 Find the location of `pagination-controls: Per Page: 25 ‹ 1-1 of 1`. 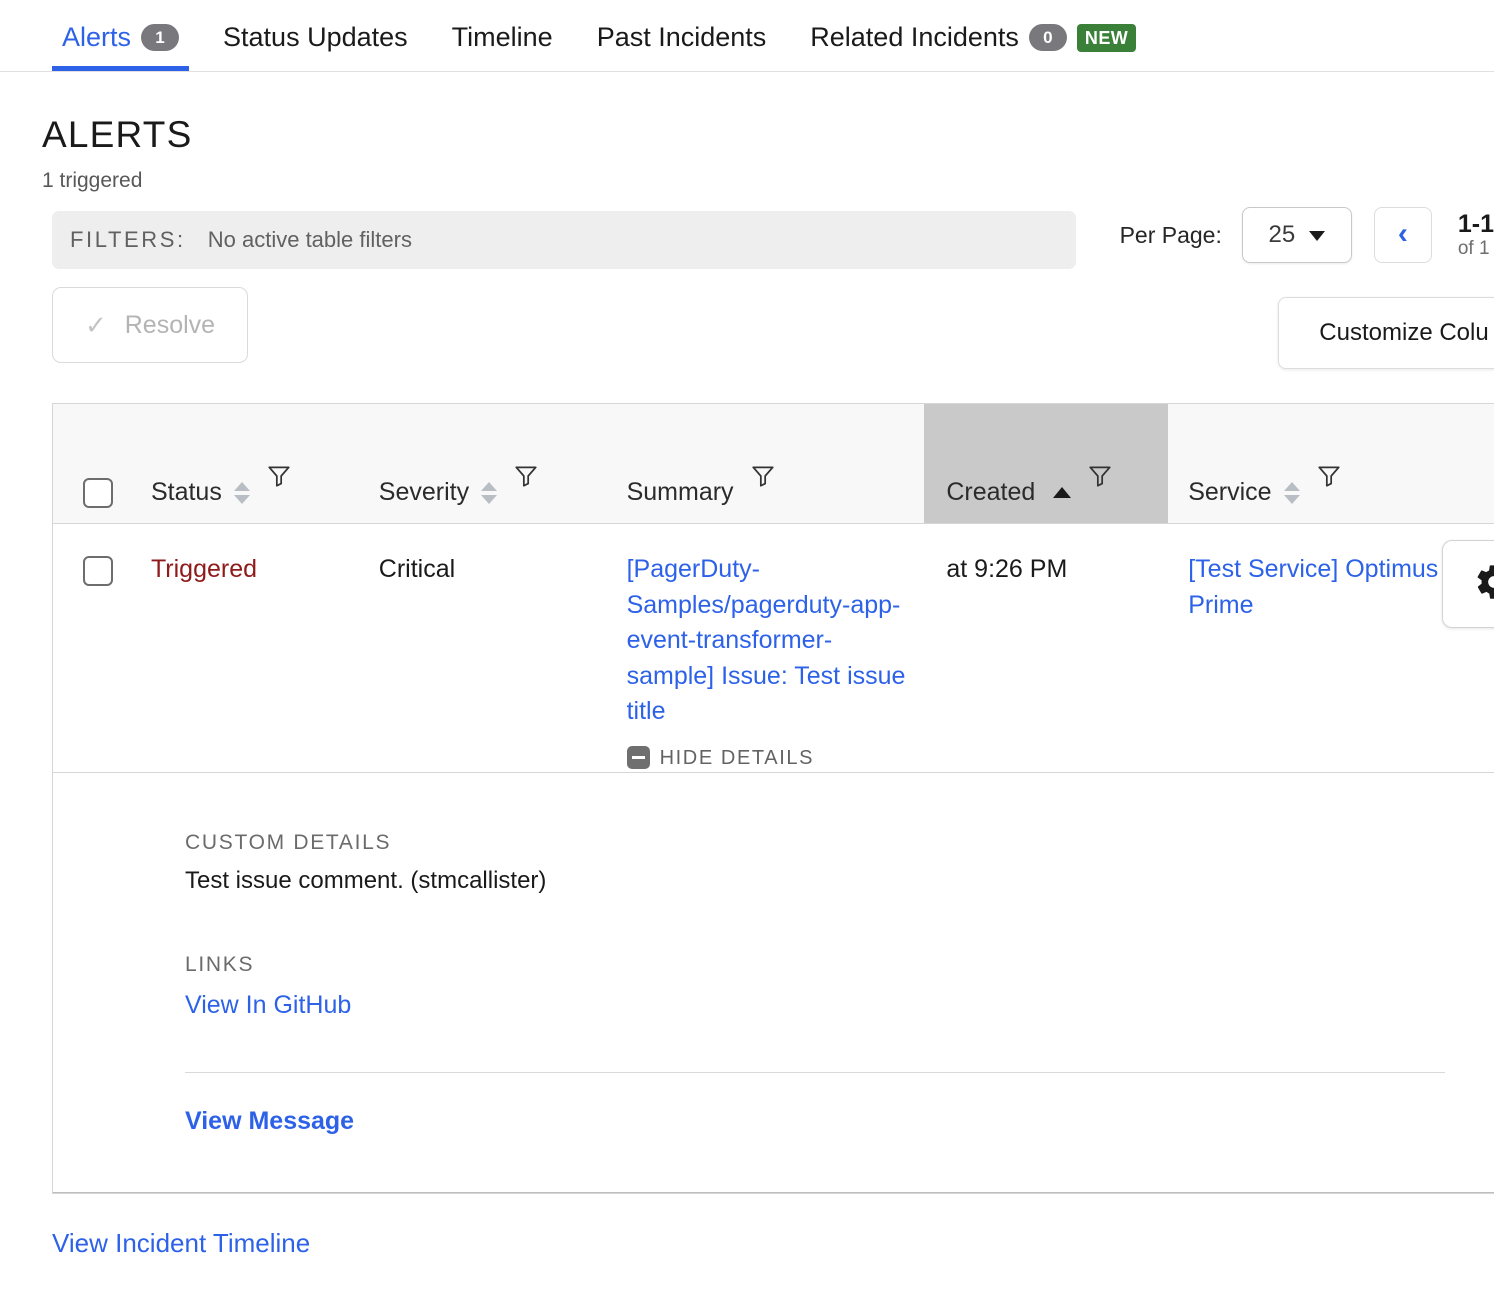

pagination-controls: Per Page: 25 ‹ 1-1 of 1 is located at coordinates (1307, 235).